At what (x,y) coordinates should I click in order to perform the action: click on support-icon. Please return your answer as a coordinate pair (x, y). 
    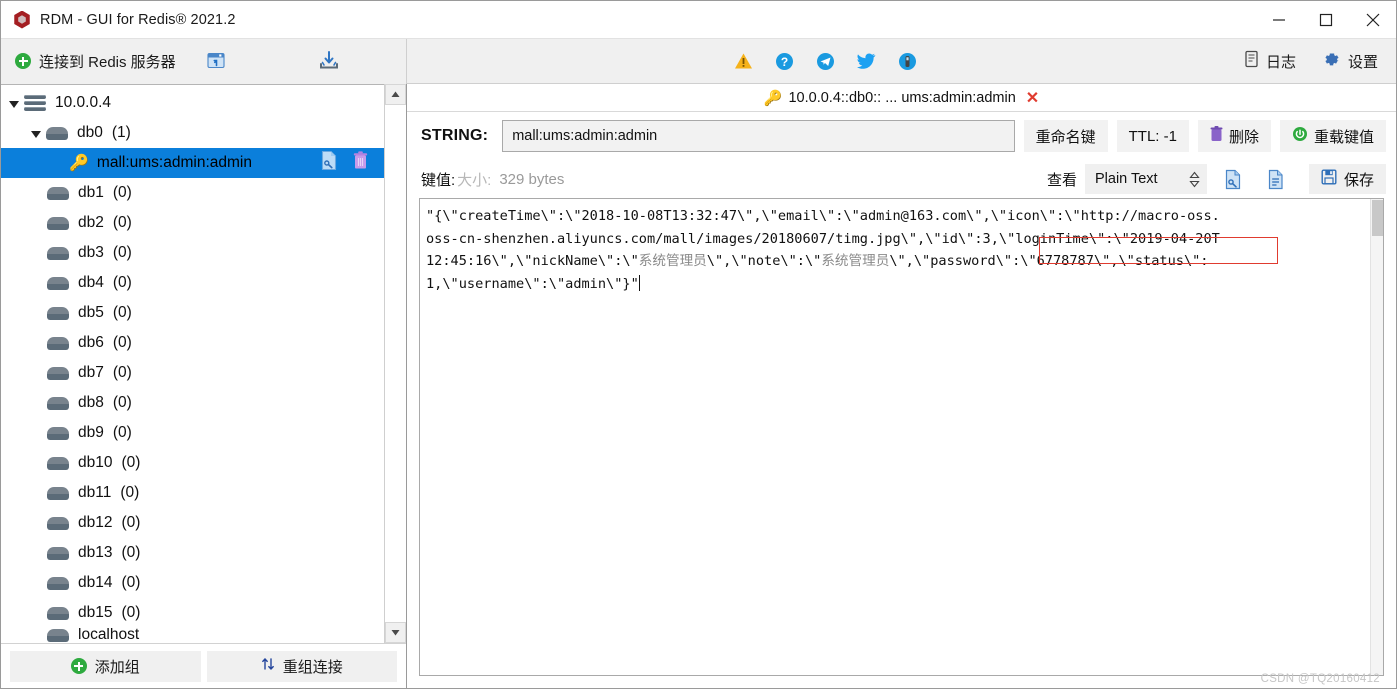
    Looking at the image, I should click on (907, 61).